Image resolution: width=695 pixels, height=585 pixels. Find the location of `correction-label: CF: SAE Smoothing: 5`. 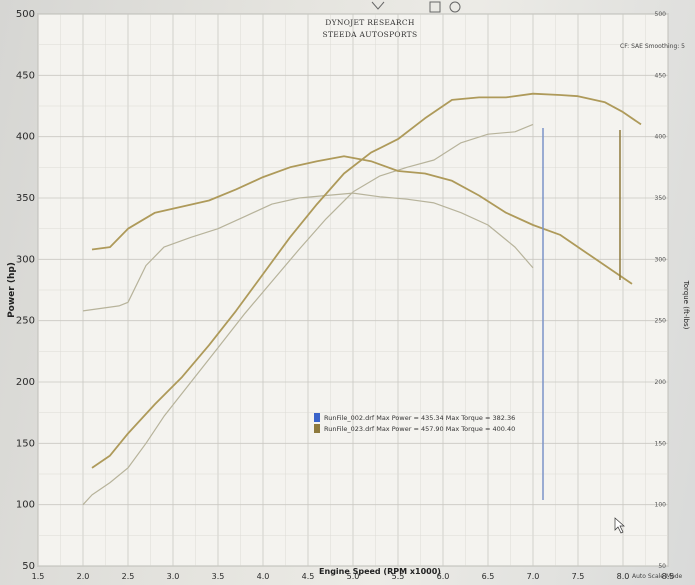

correction-label: CF: SAE Smoothing: 5 is located at coordinates (652, 46).